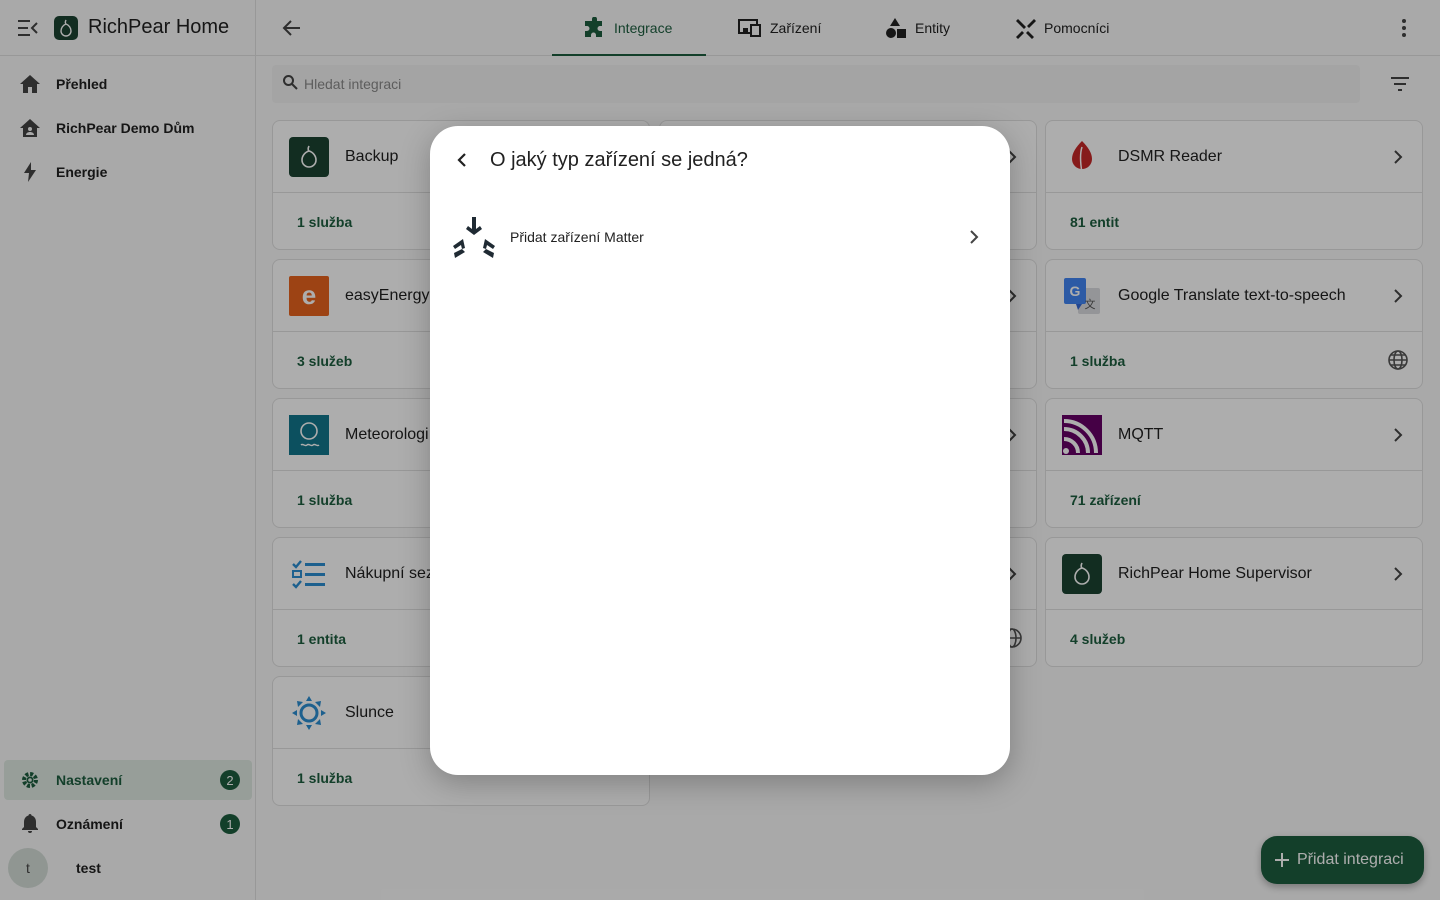 This screenshot has height=900, width=1440. What do you see at coordinates (577, 237) in the screenshot?
I see `dialog-item-label: Přidat zařízení Matter` at bounding box center [577, 237].